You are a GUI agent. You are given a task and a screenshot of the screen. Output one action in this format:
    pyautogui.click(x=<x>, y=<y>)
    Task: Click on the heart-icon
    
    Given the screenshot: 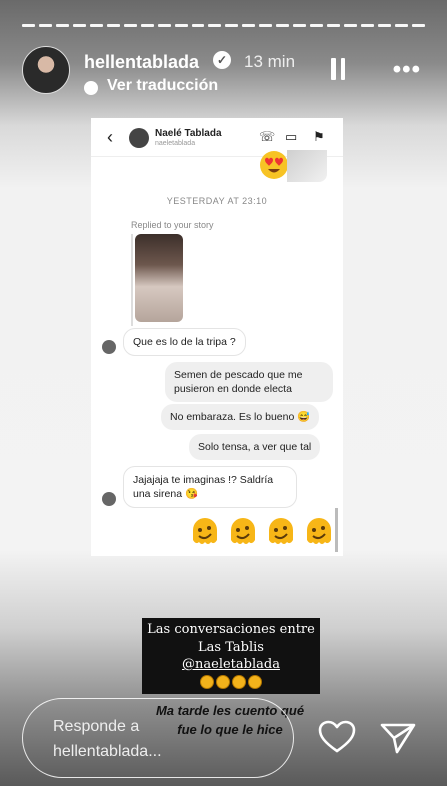 What is the action you would take?
    pyautogui.click(x=337, y=737)
    